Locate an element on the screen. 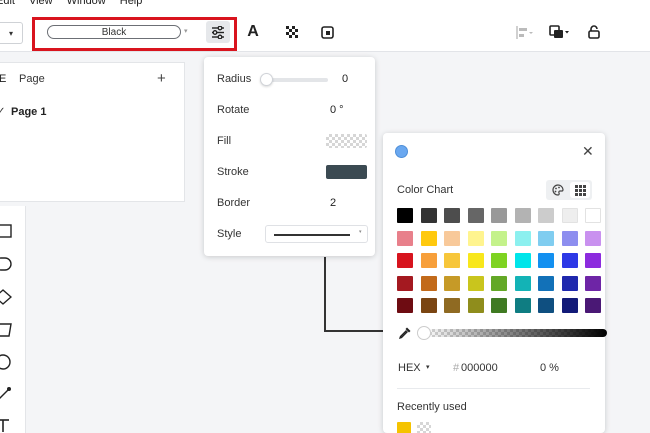 Image resolution: width=650 pixels, height=433 pixels. page-menu-icon: E is located at coordinates (3, 79).